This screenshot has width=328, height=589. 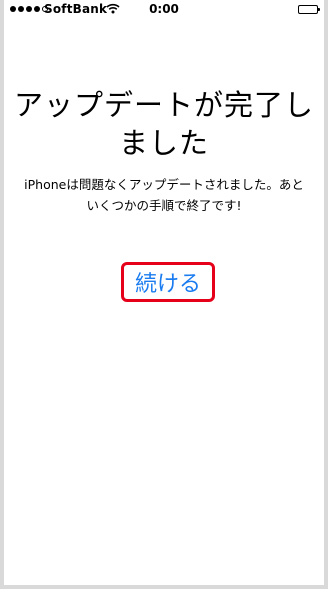 I want to click on status-bar: SoftBank 0:00, so click(x=164, y=10).